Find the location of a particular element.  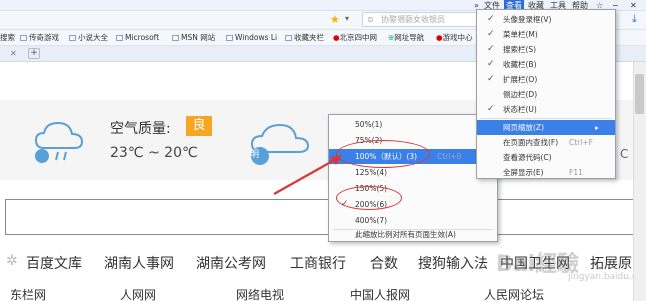

link-item: 湖南公考网 is located at coordinates (231, 263).